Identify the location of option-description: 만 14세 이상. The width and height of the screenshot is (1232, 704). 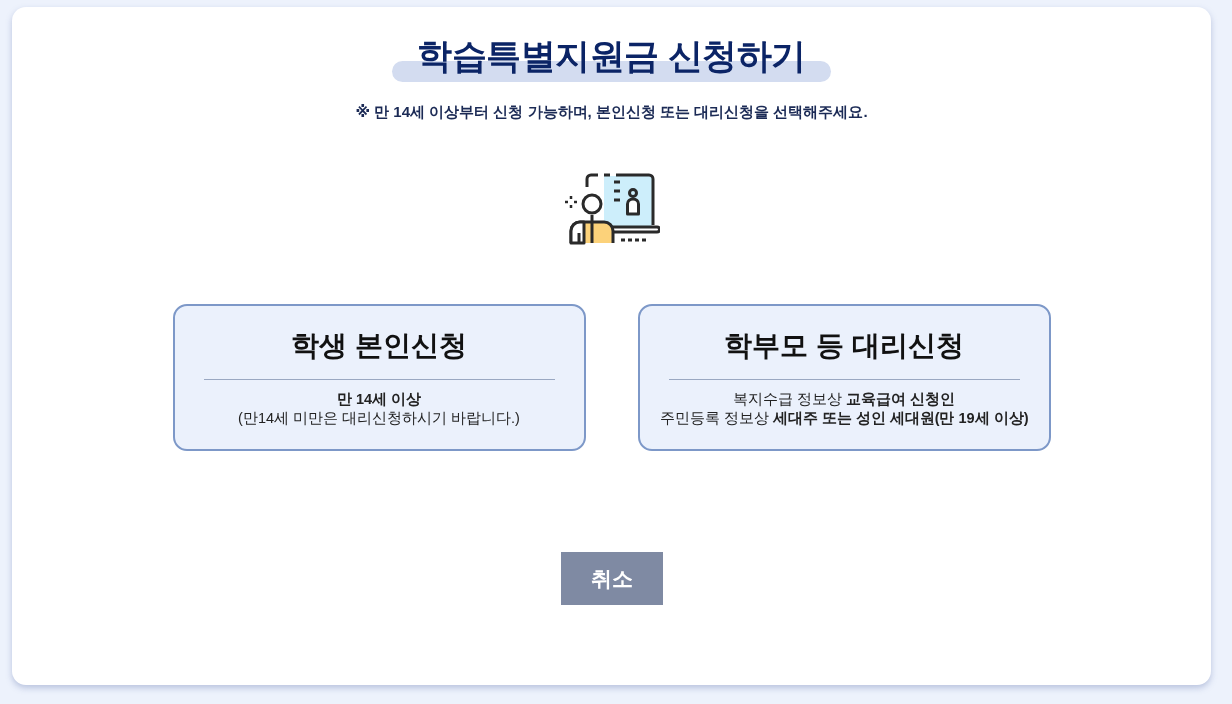
(379, 399).